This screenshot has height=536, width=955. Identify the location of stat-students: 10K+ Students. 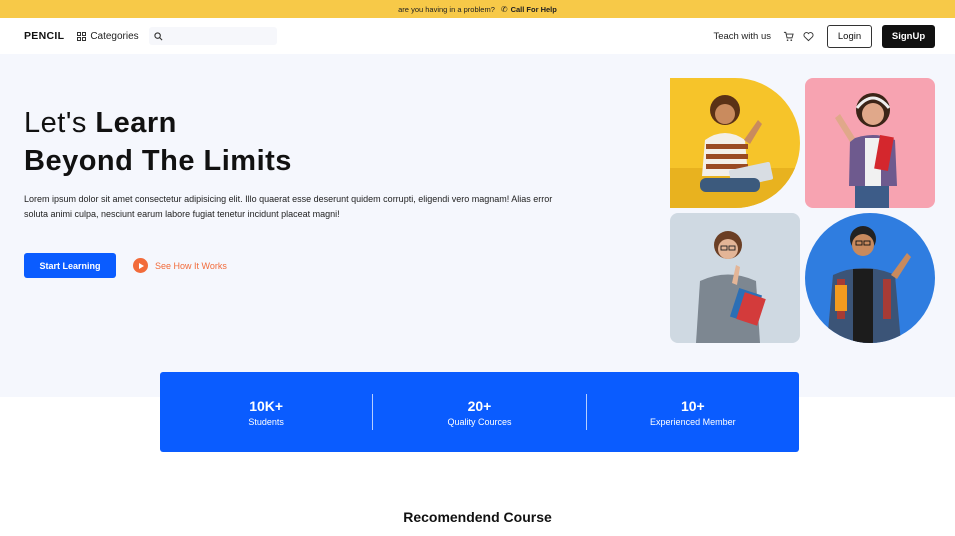
(266, 412).